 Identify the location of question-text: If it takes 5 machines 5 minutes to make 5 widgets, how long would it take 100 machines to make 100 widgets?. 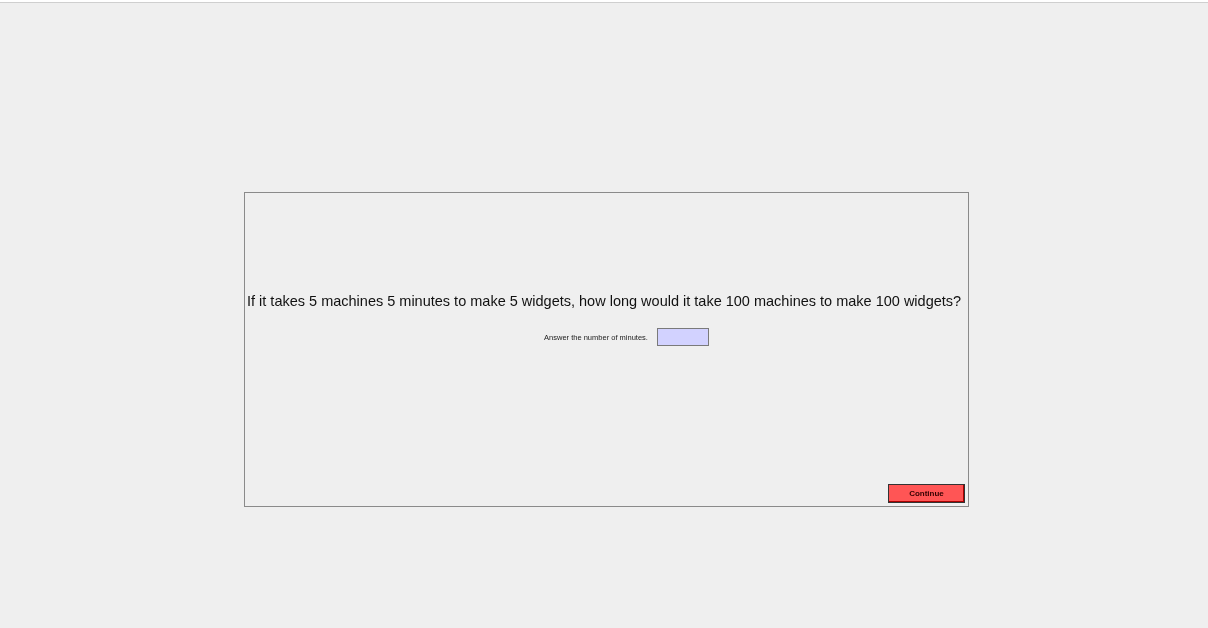
(604, 301).